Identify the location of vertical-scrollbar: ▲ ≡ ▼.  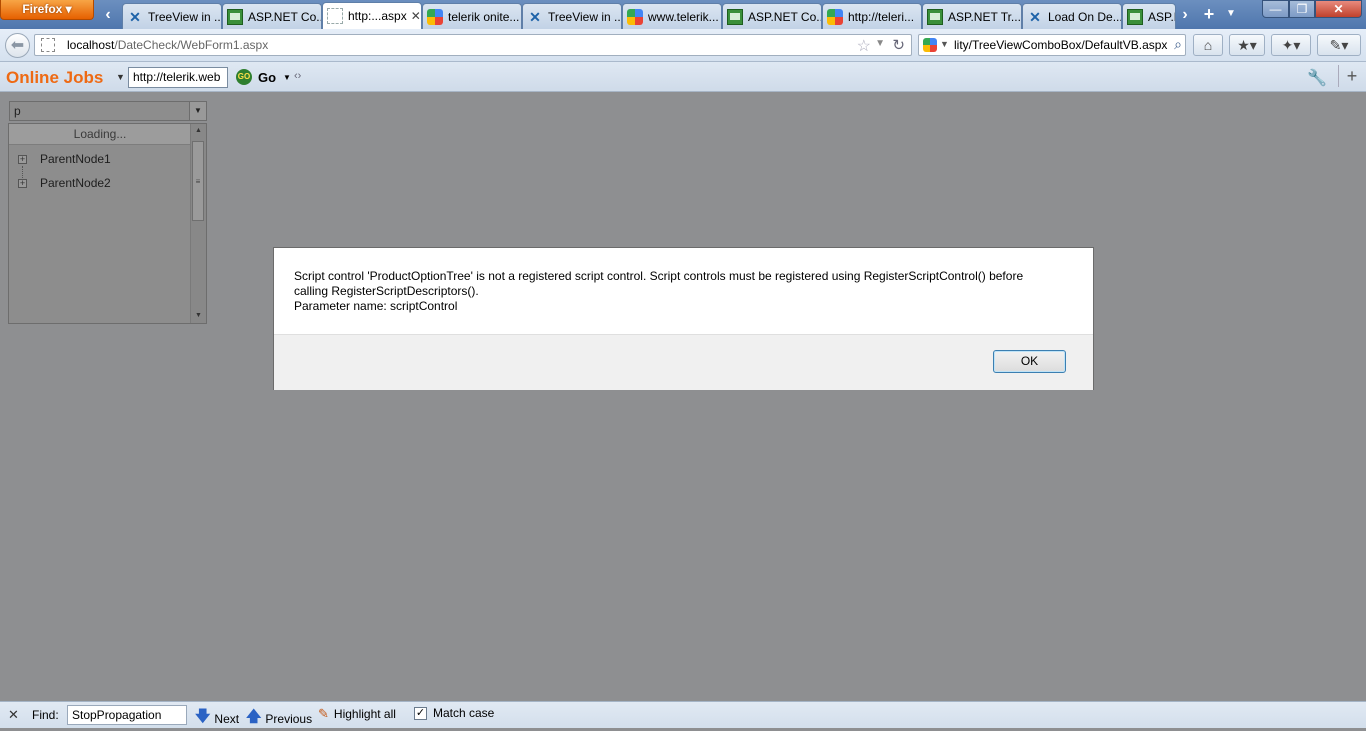
(198, 223).